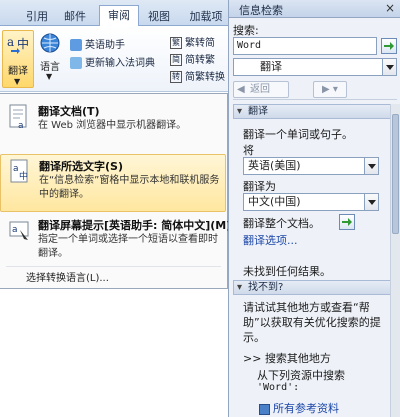 This screenshot has height=417, width=400. Describe the element at coordinates (205, 77) in the screenshot. I see `conversion-label: 简繁转换` at that location.